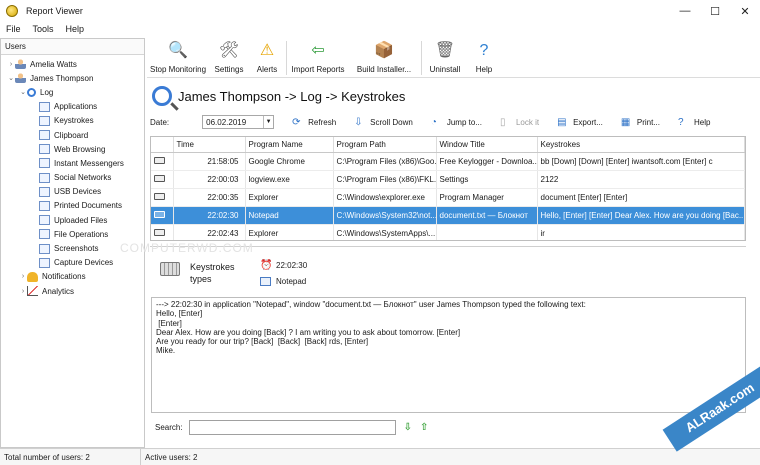  What do you see at coordinates (487, 197) in the screenshot?
I see `cell-window: Program Manager` at bounding box center [487, 197].